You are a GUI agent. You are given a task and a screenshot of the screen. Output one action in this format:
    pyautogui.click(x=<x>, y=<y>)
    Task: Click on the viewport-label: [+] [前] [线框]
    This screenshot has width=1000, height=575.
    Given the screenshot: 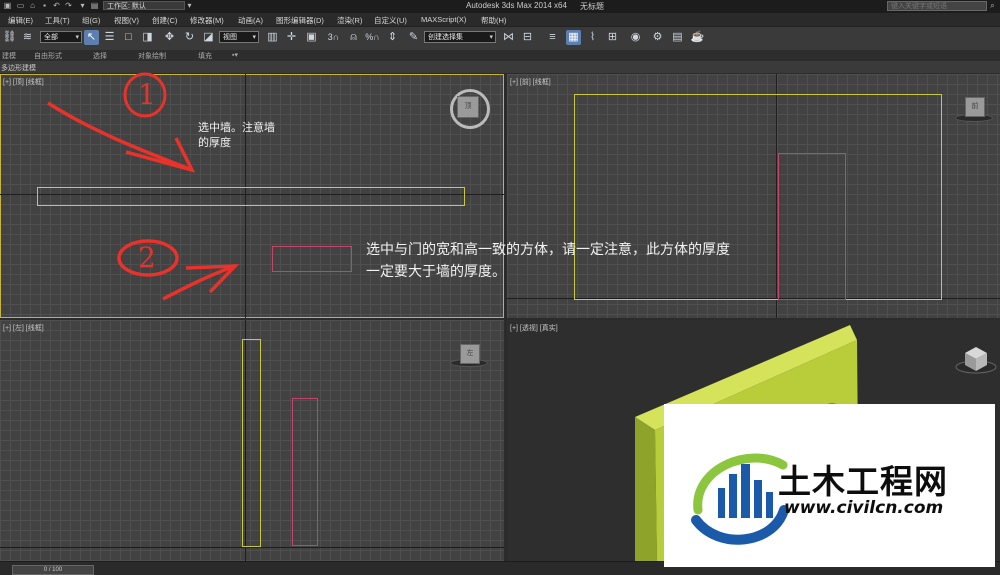 What is the action you would take?
    pyautogui.click(x=530, y=82)
    